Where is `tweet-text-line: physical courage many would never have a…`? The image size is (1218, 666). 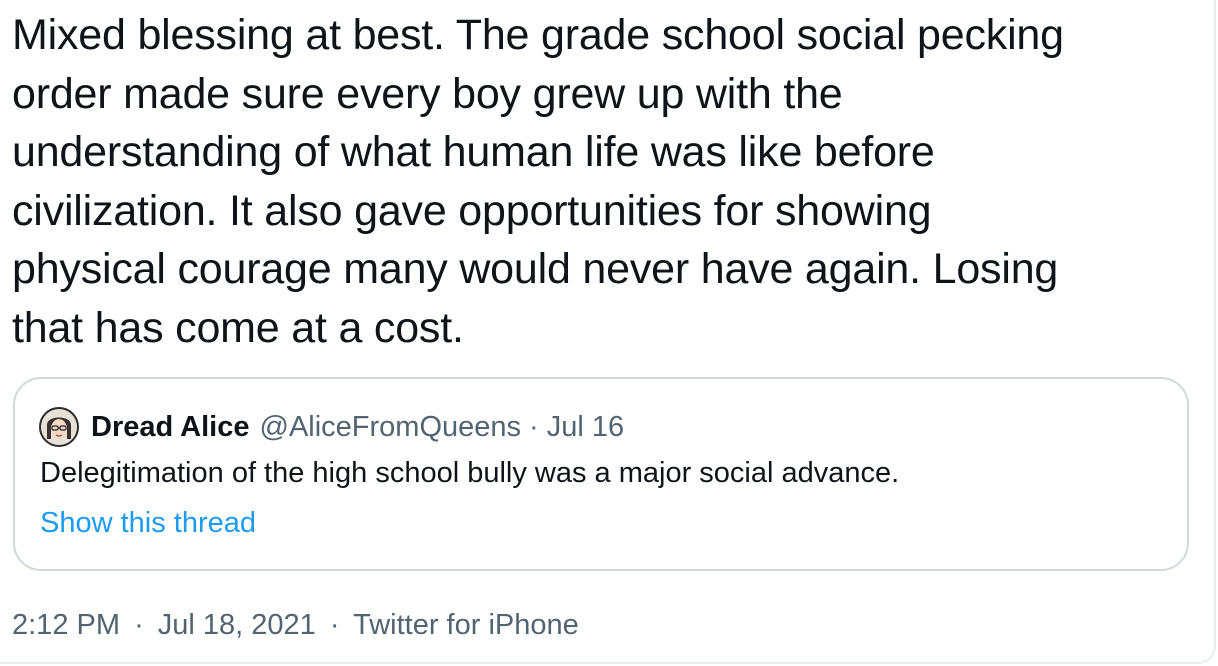 tweet-text-line: physical courage many would never have a… is located at coordinates (535, 269).